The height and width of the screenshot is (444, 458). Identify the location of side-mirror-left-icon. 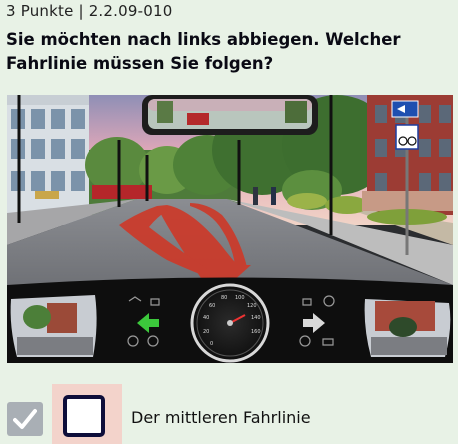
(53, 326).